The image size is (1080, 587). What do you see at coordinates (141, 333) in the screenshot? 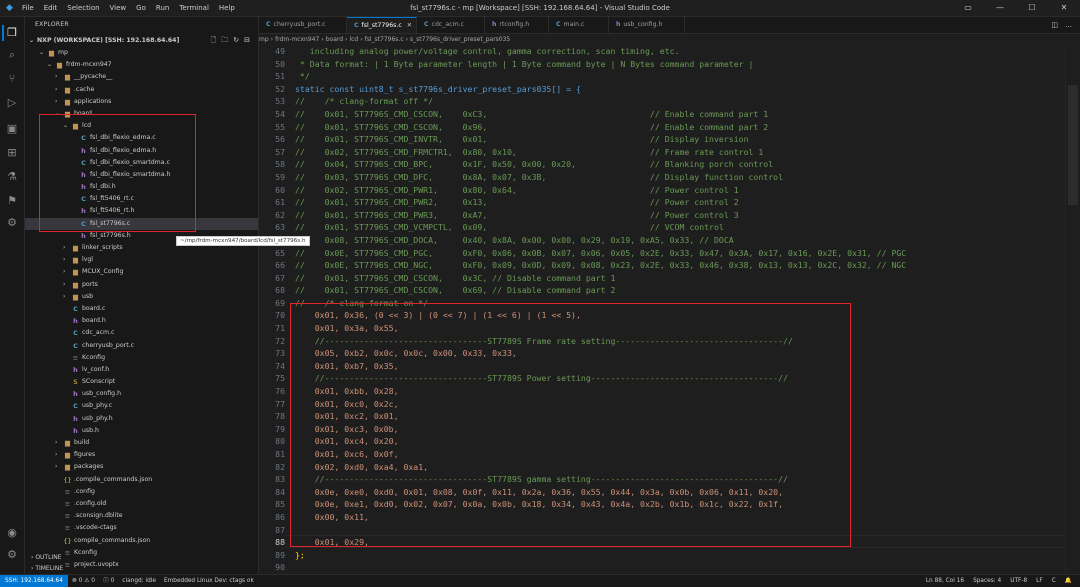
I see `tree-file: Ccdc_acm.c` at bounding box center [141, 333].